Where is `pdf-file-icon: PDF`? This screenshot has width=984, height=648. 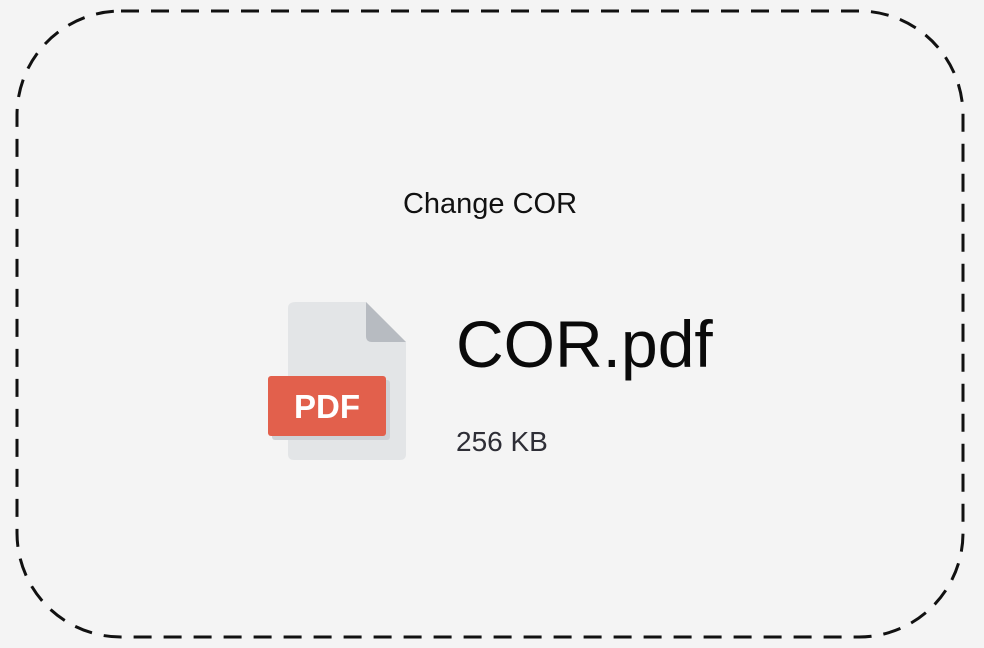
pdf-file-icon: PDF is located at coordinates (337, 381).